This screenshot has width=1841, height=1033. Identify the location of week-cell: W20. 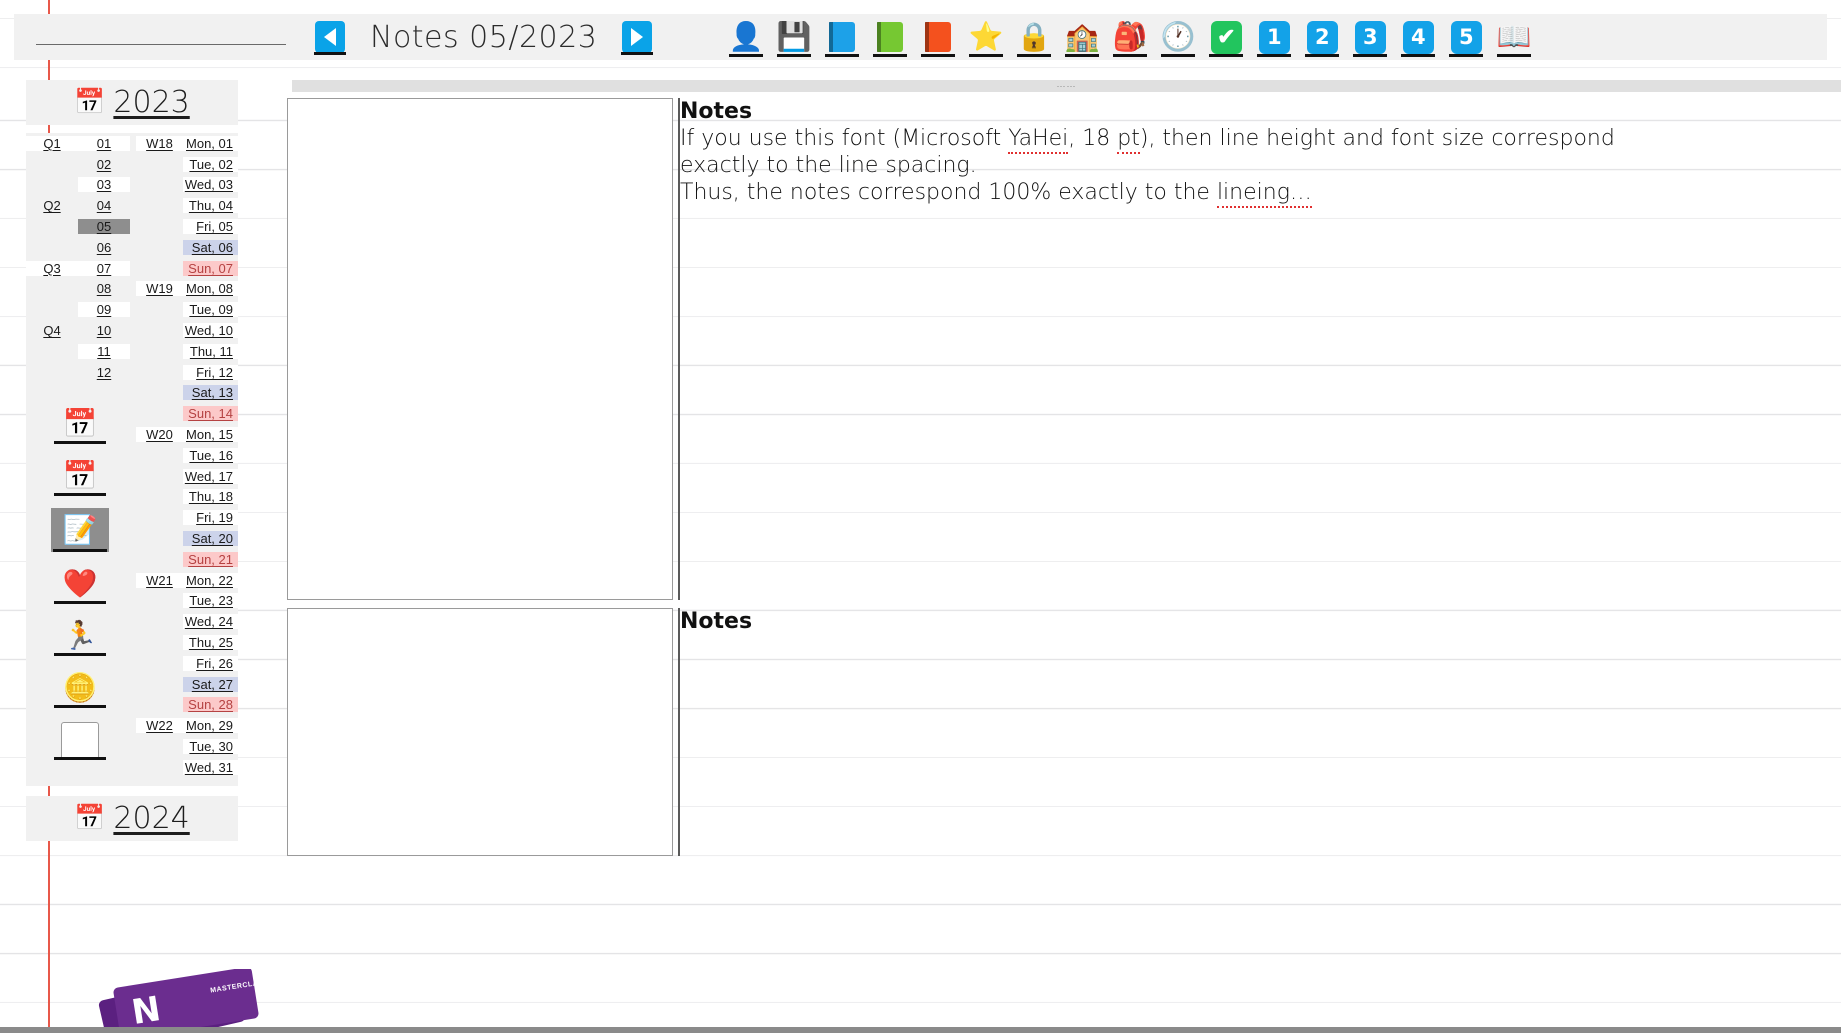
(159, 435).